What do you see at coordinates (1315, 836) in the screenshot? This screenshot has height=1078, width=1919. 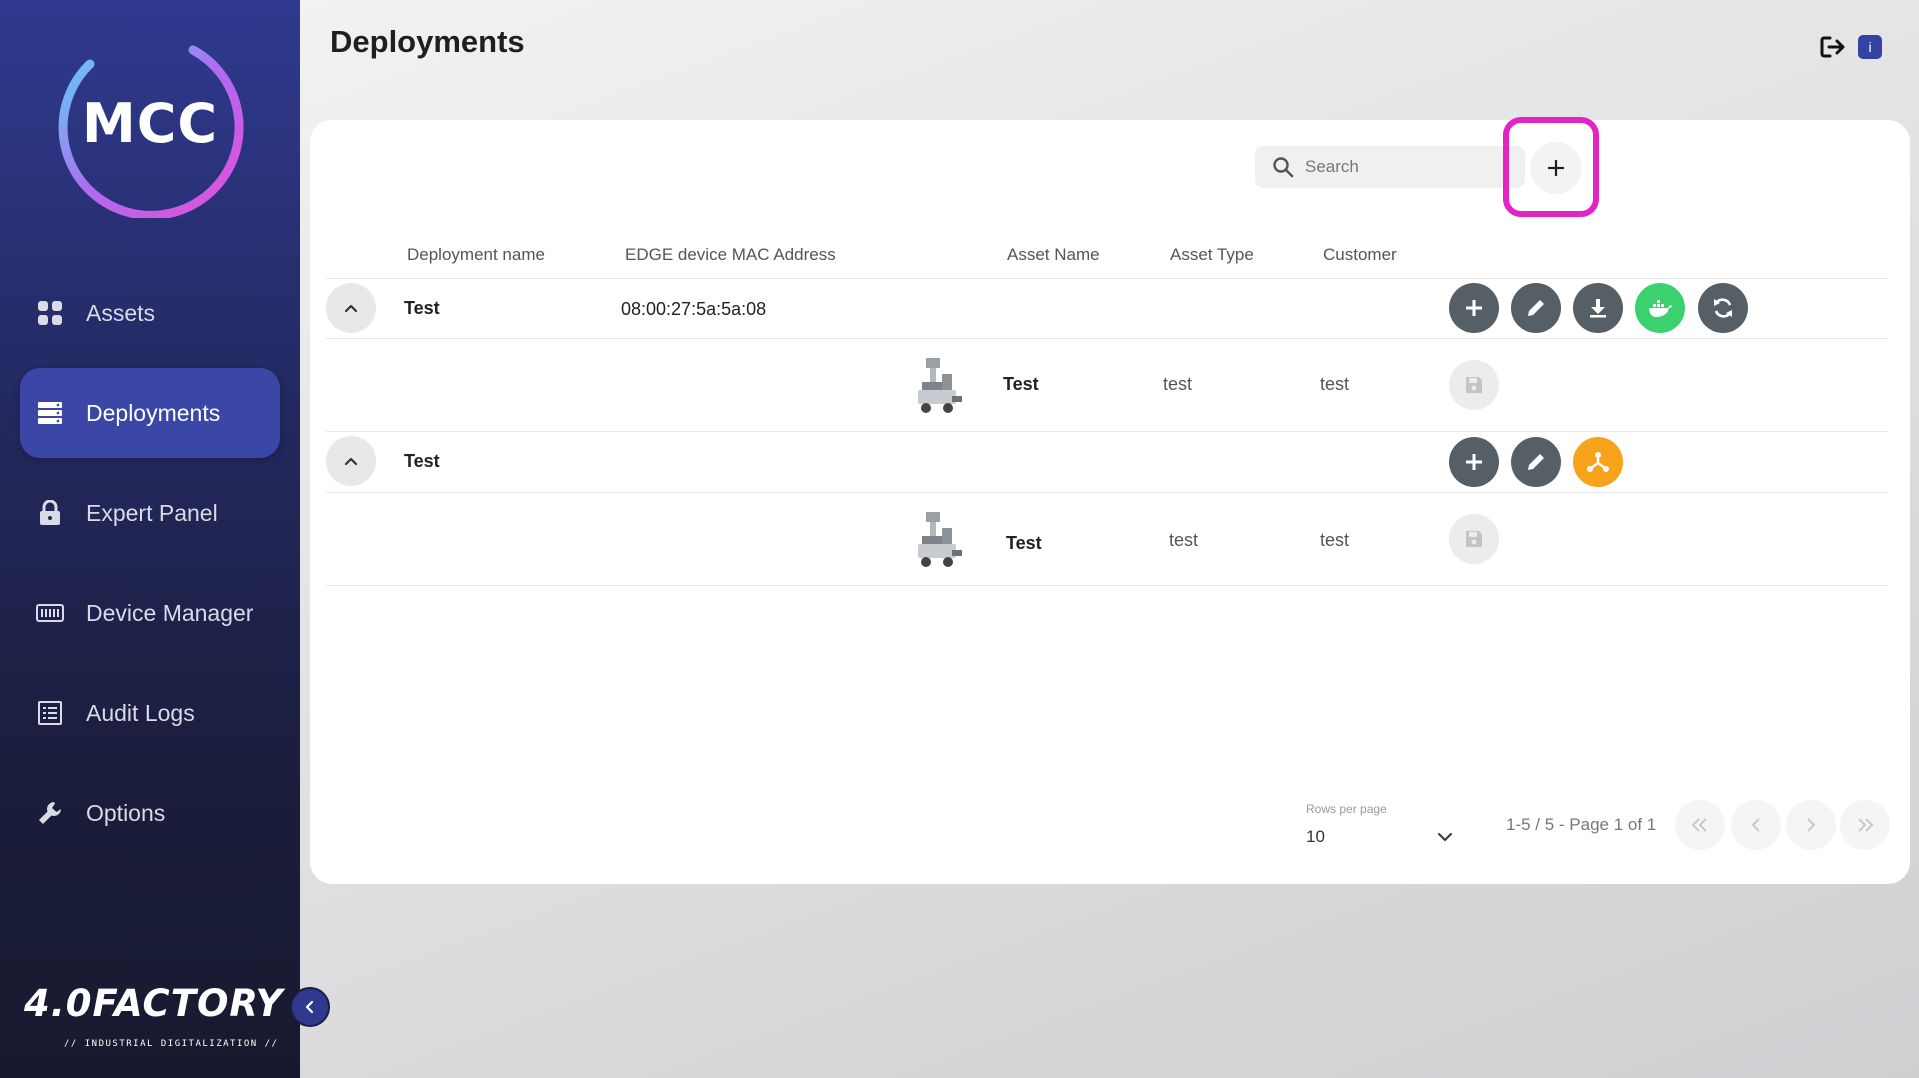 I see `rows-per-page-value: 10` at bounding box center [1315, 836].